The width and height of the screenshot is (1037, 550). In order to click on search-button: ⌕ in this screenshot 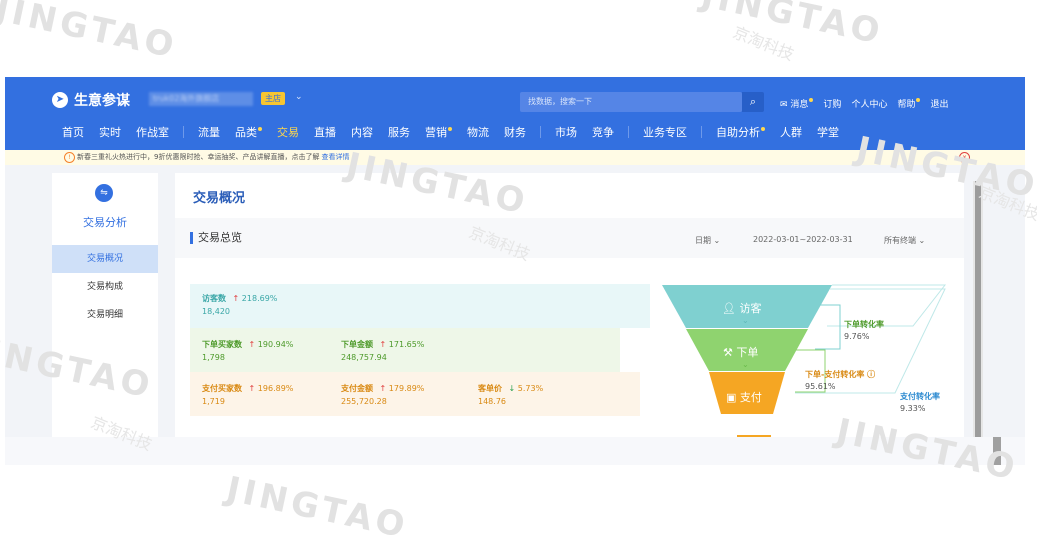, I will do `click(753, 102)`.